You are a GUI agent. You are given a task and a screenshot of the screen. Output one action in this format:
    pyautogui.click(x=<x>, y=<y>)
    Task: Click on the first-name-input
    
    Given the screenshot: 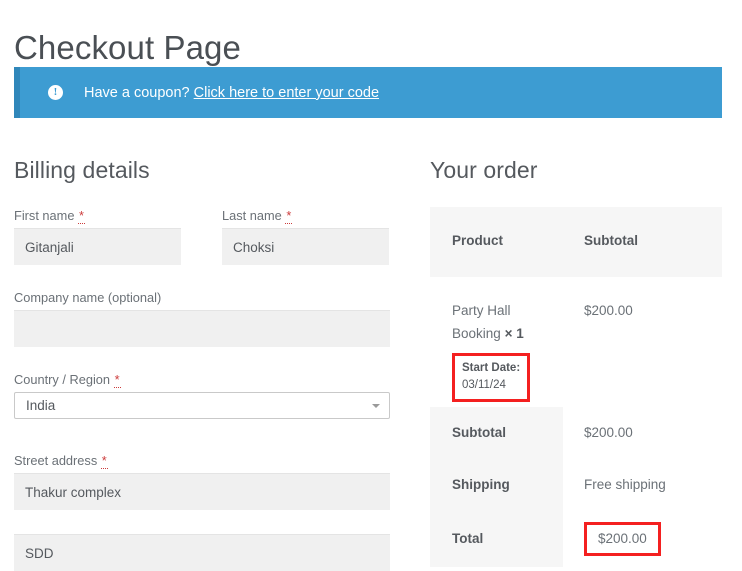 What is the action you would take?
    pyautogui.click(x=97, y=246)
    